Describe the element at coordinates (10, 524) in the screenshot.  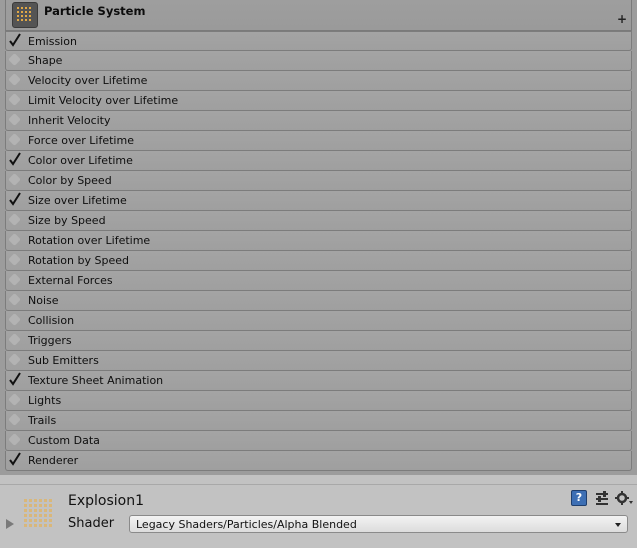
I see `expand-arrow-icon` at that location.